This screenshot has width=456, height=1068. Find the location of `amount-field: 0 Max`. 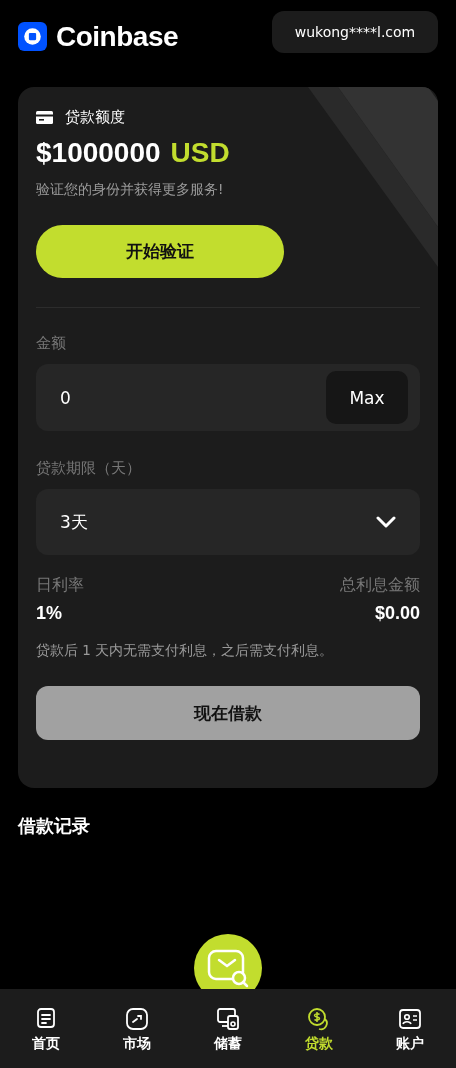

amount-field: 0 Max is located at coordinates (228, 397).